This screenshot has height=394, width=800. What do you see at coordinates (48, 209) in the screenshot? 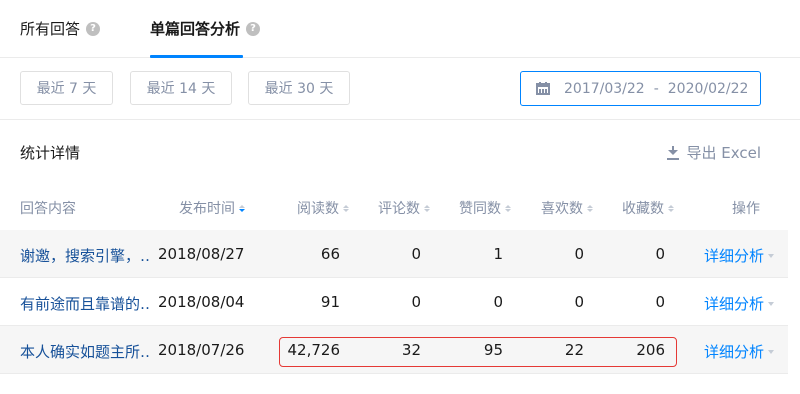
I see `header-content: 回答内容` at bounding box center [48, 209].